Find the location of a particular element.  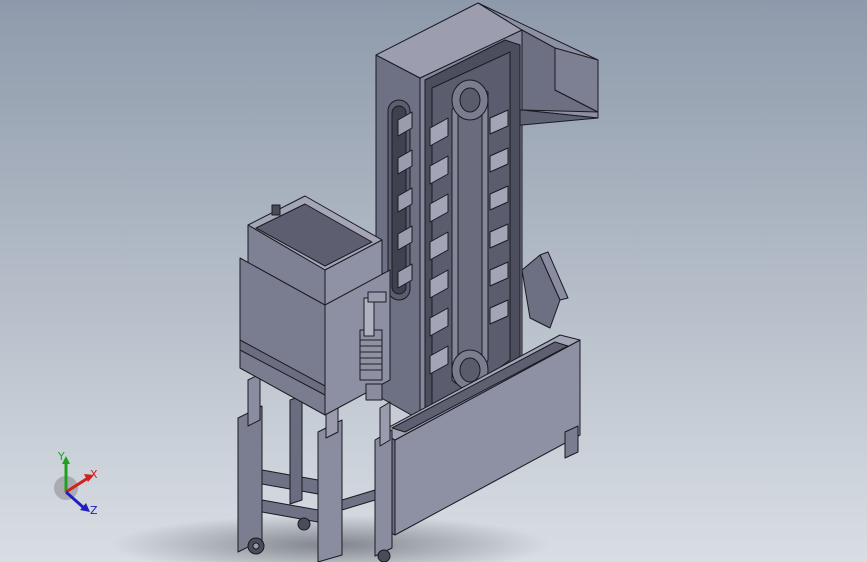

x-axis-label: X is located at coordinates (94, 474).